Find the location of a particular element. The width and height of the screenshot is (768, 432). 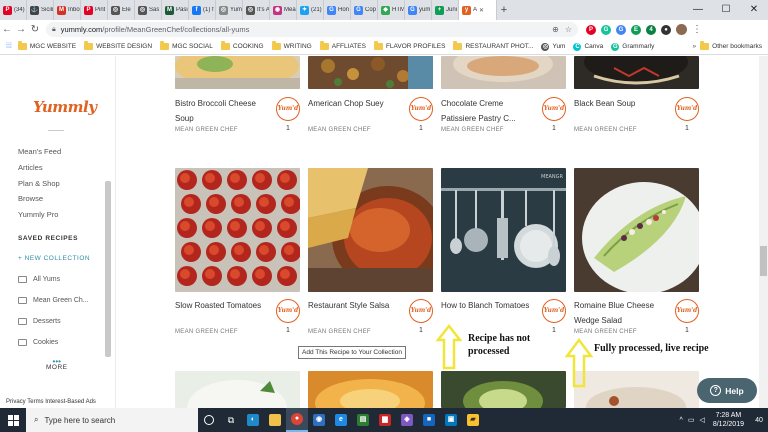

collection-item-cookies: Cookies is located at coordinates (38, 342).